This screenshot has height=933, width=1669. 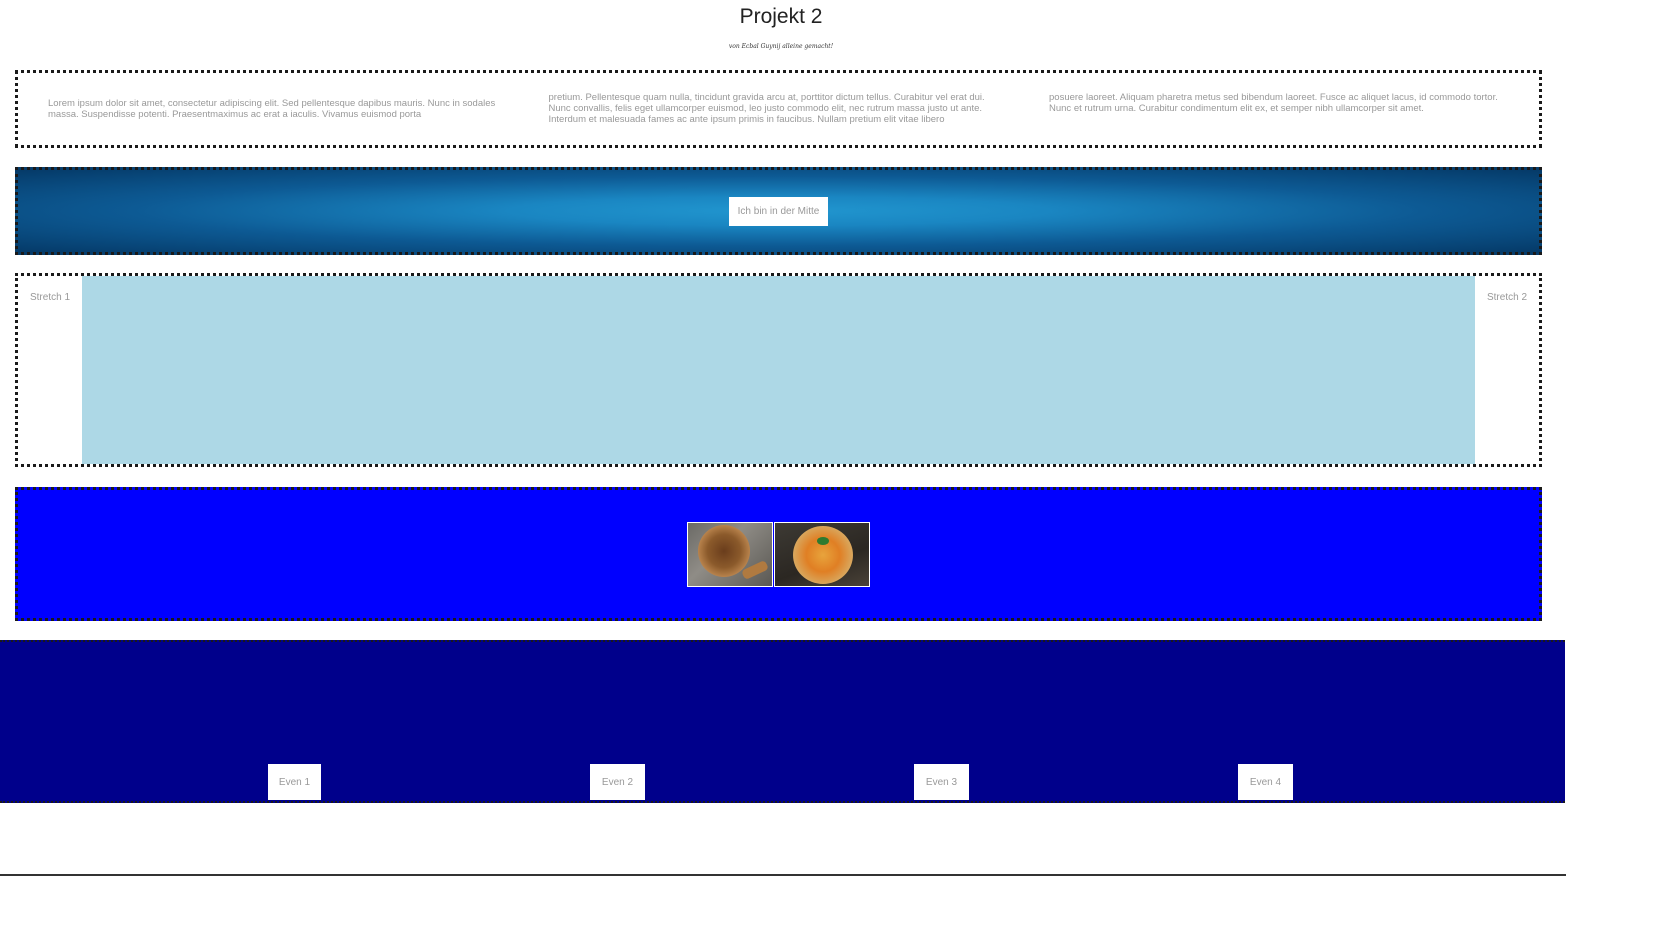 What do you see at coordinates (781, 16) in the screenshot?
I see `page-title: Projekt 2` at bounding box center [781, 16].